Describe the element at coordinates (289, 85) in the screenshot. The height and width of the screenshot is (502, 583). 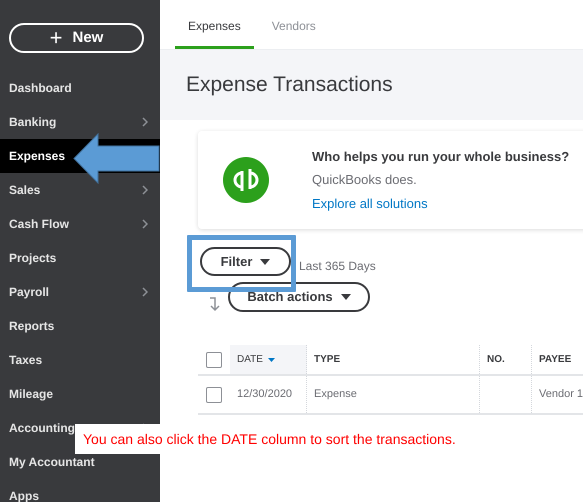
I see `page-title: Expense Transactions` at that location.